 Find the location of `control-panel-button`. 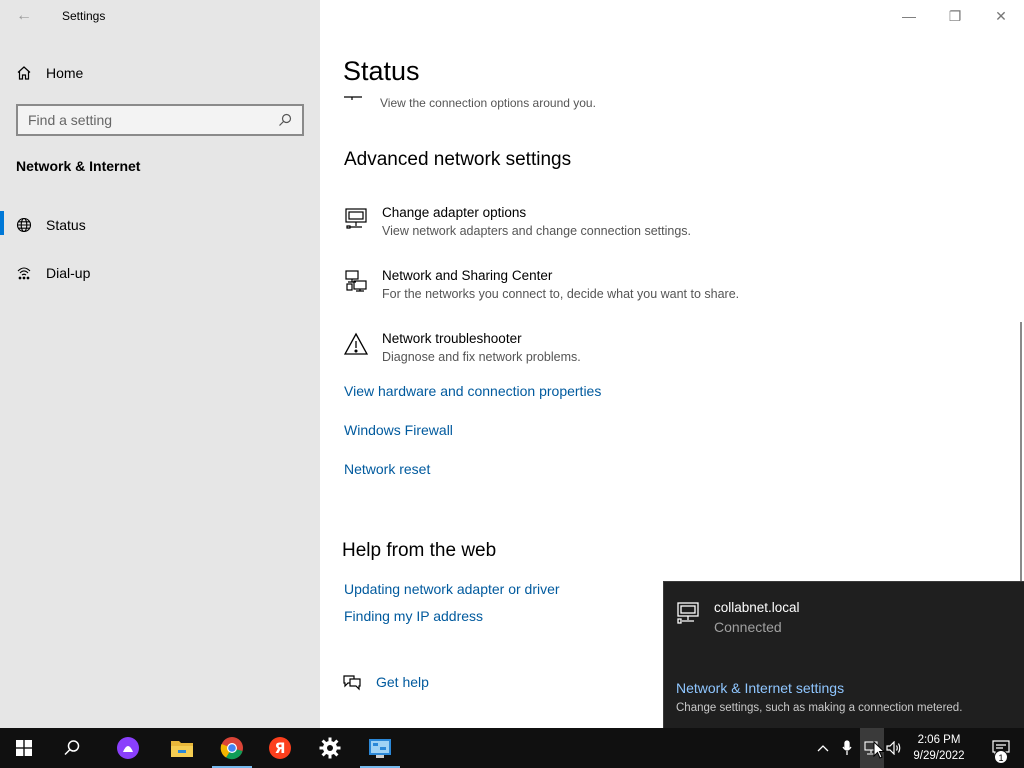

control-panel-button is located at coordinates (380, 748).